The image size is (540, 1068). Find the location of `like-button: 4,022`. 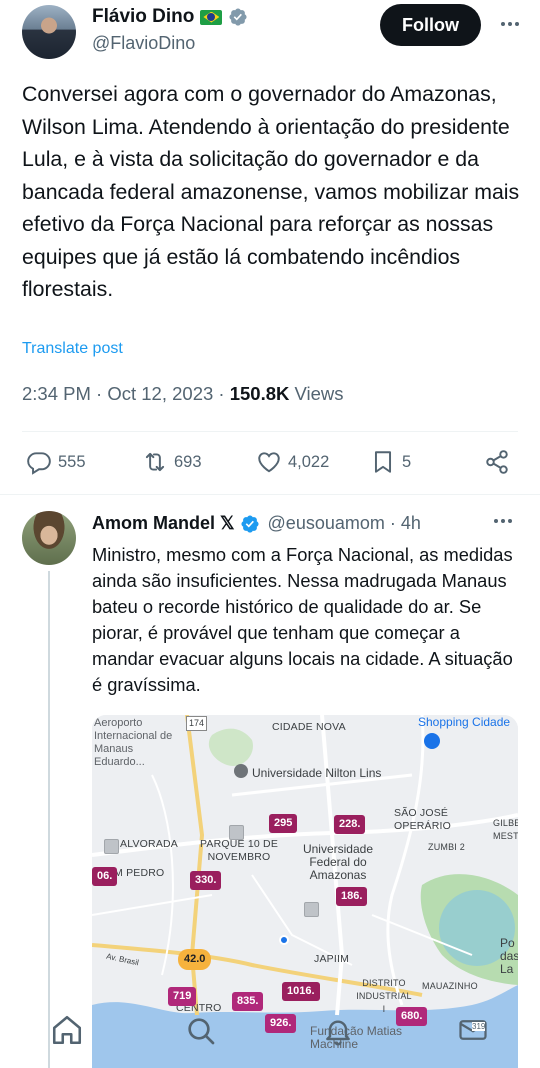

like-button: 4,022 is located at coordinates (292, 462).